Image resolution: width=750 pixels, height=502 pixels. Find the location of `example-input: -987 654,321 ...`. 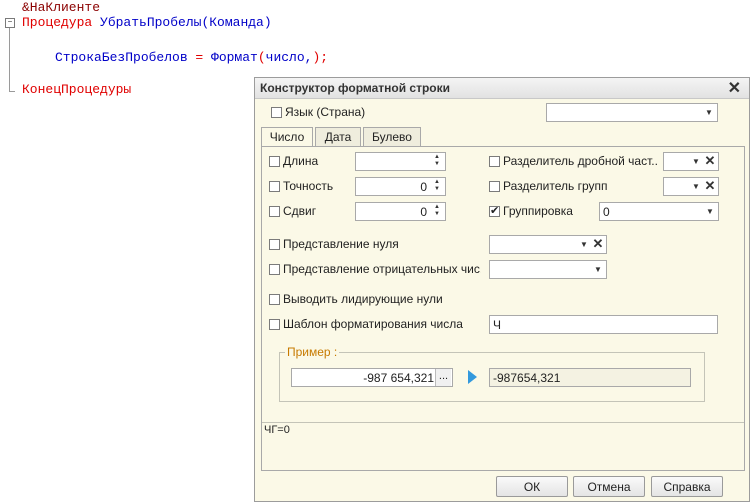

example-input: -987 654,321 ... is located at coordinates (372, 377).